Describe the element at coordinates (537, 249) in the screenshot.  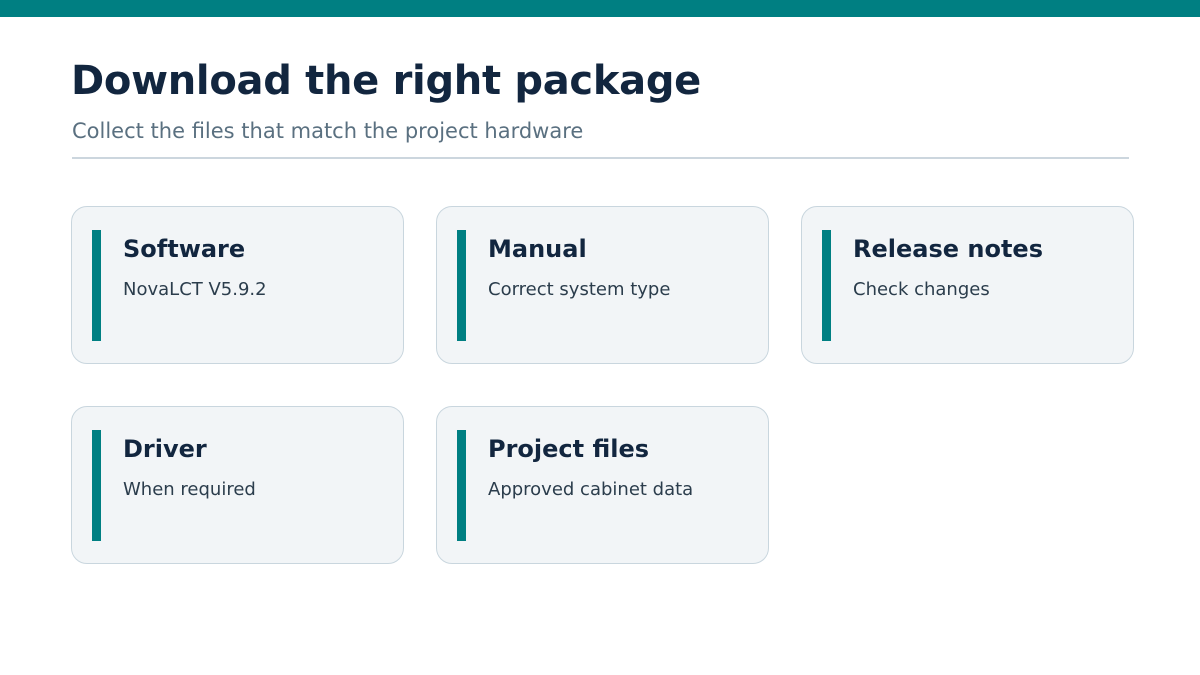
I see `card-title: Manual` at that location.